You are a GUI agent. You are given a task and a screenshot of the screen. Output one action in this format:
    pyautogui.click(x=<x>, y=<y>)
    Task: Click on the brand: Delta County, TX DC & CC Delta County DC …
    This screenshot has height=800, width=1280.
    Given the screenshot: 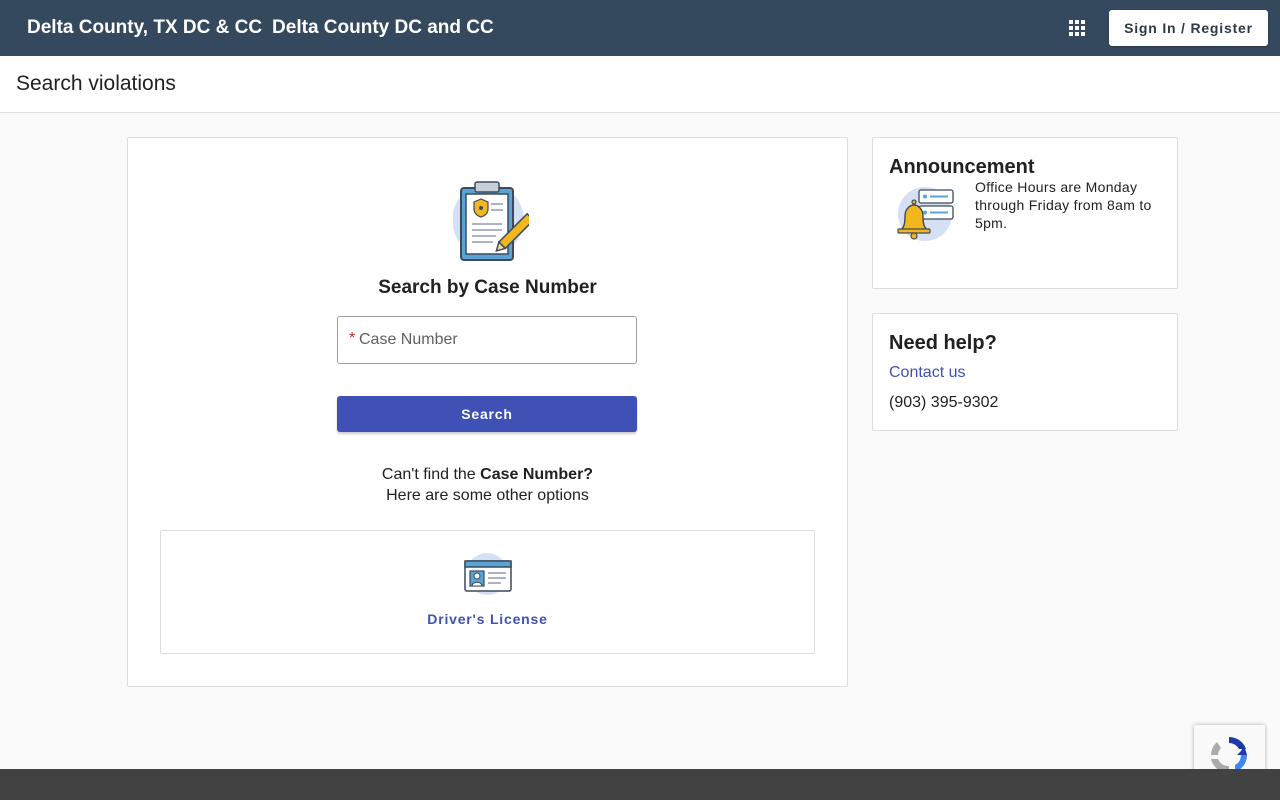 What is the action you would take?
    pyautogui.click(x=260, y=28)
    